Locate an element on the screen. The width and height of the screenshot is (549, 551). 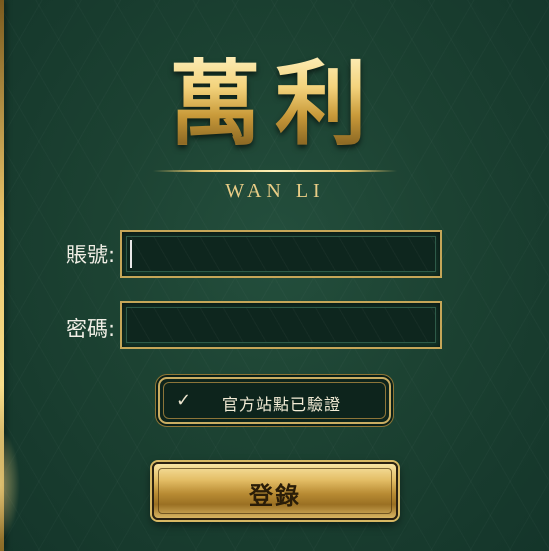
text-caret is located at coordinates (131, 254).